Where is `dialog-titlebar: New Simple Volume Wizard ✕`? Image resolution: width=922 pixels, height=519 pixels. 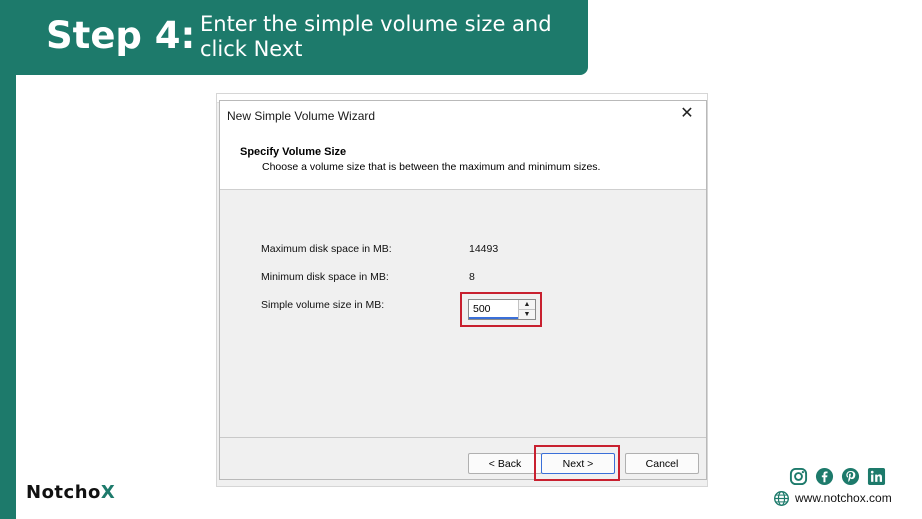 dialog-titlebar: New Simple Volume Wizard ✕ is located at coordinates (463, 116).